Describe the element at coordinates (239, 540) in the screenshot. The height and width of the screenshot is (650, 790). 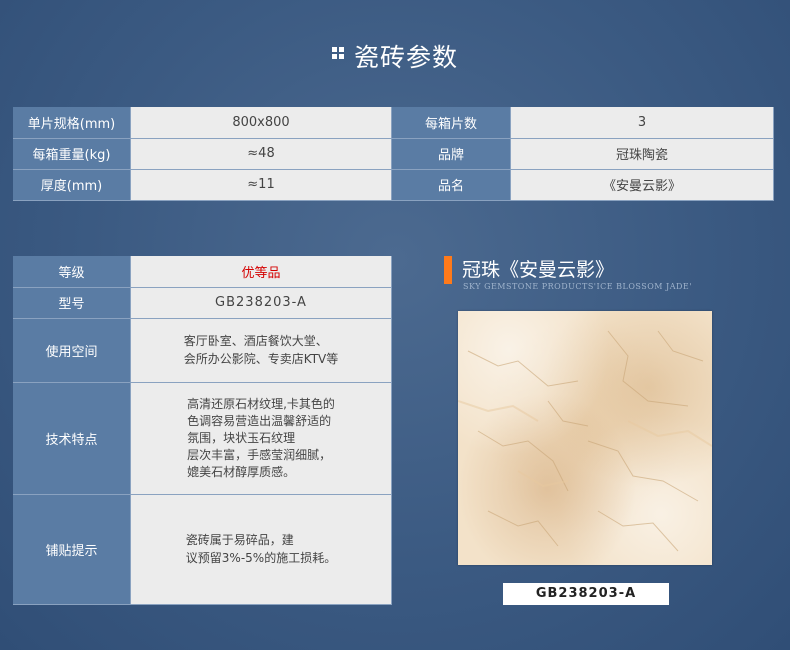
I see `tips-line: 瓷砖属于易碎品，建` at that location.